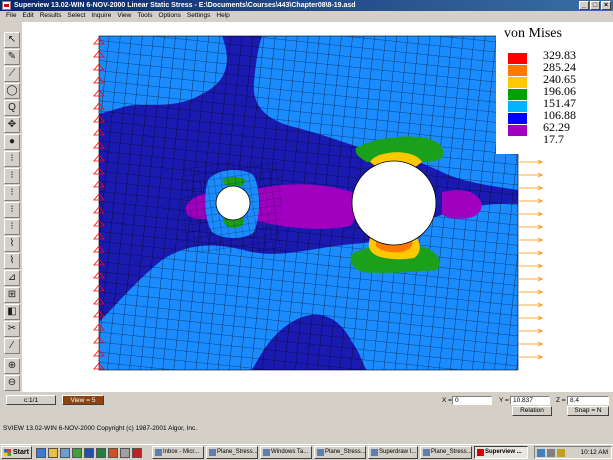 This screenshot has width=613, height=460. I want to click on menu-settings: Settings, so click(199, 16).